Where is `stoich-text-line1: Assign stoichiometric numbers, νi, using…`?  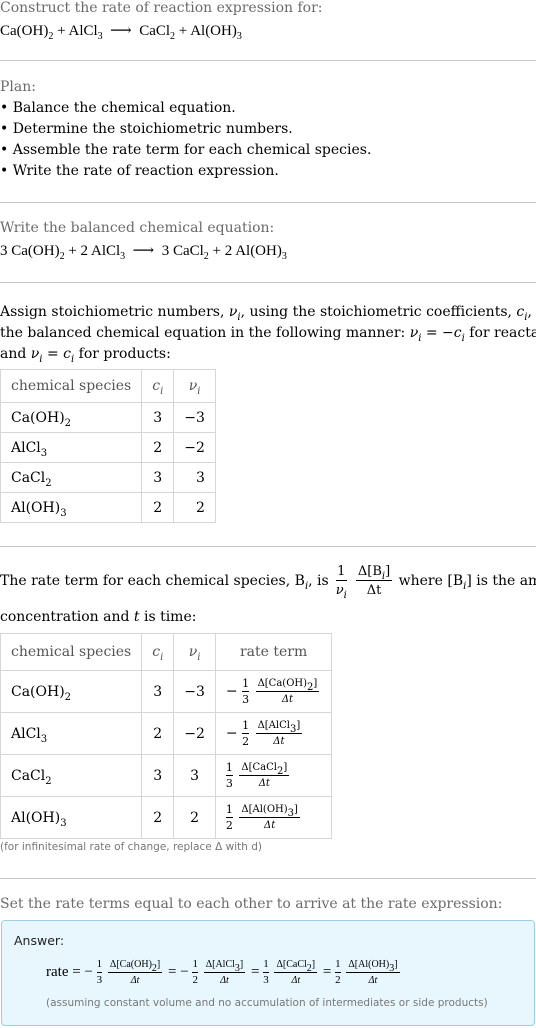
stoich-text-line1: Assign stoichiometric numbers, νi, using… is located at coordinates (268, 313).